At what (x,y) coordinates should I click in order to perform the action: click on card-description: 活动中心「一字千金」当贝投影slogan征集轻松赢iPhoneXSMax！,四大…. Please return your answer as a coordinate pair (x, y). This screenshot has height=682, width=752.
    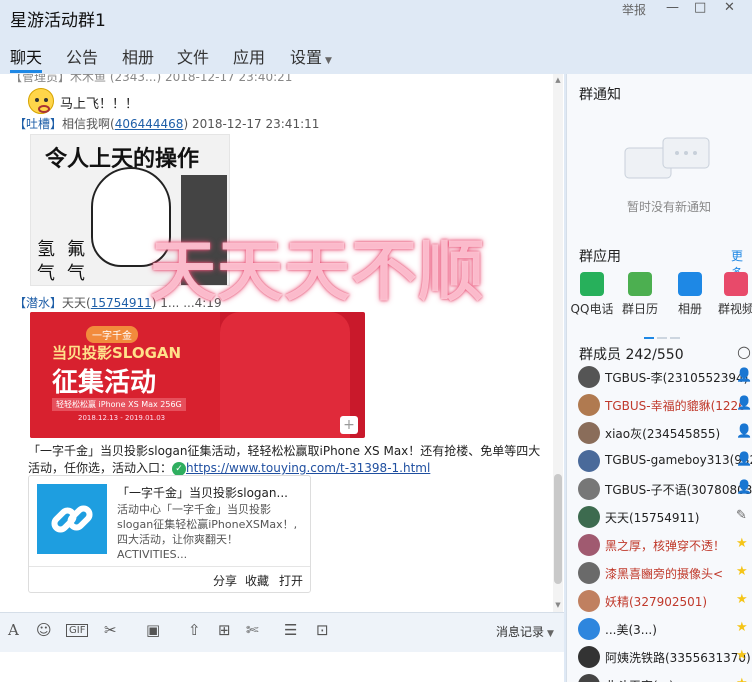
    Looking at the image, I should click on (207, 532).